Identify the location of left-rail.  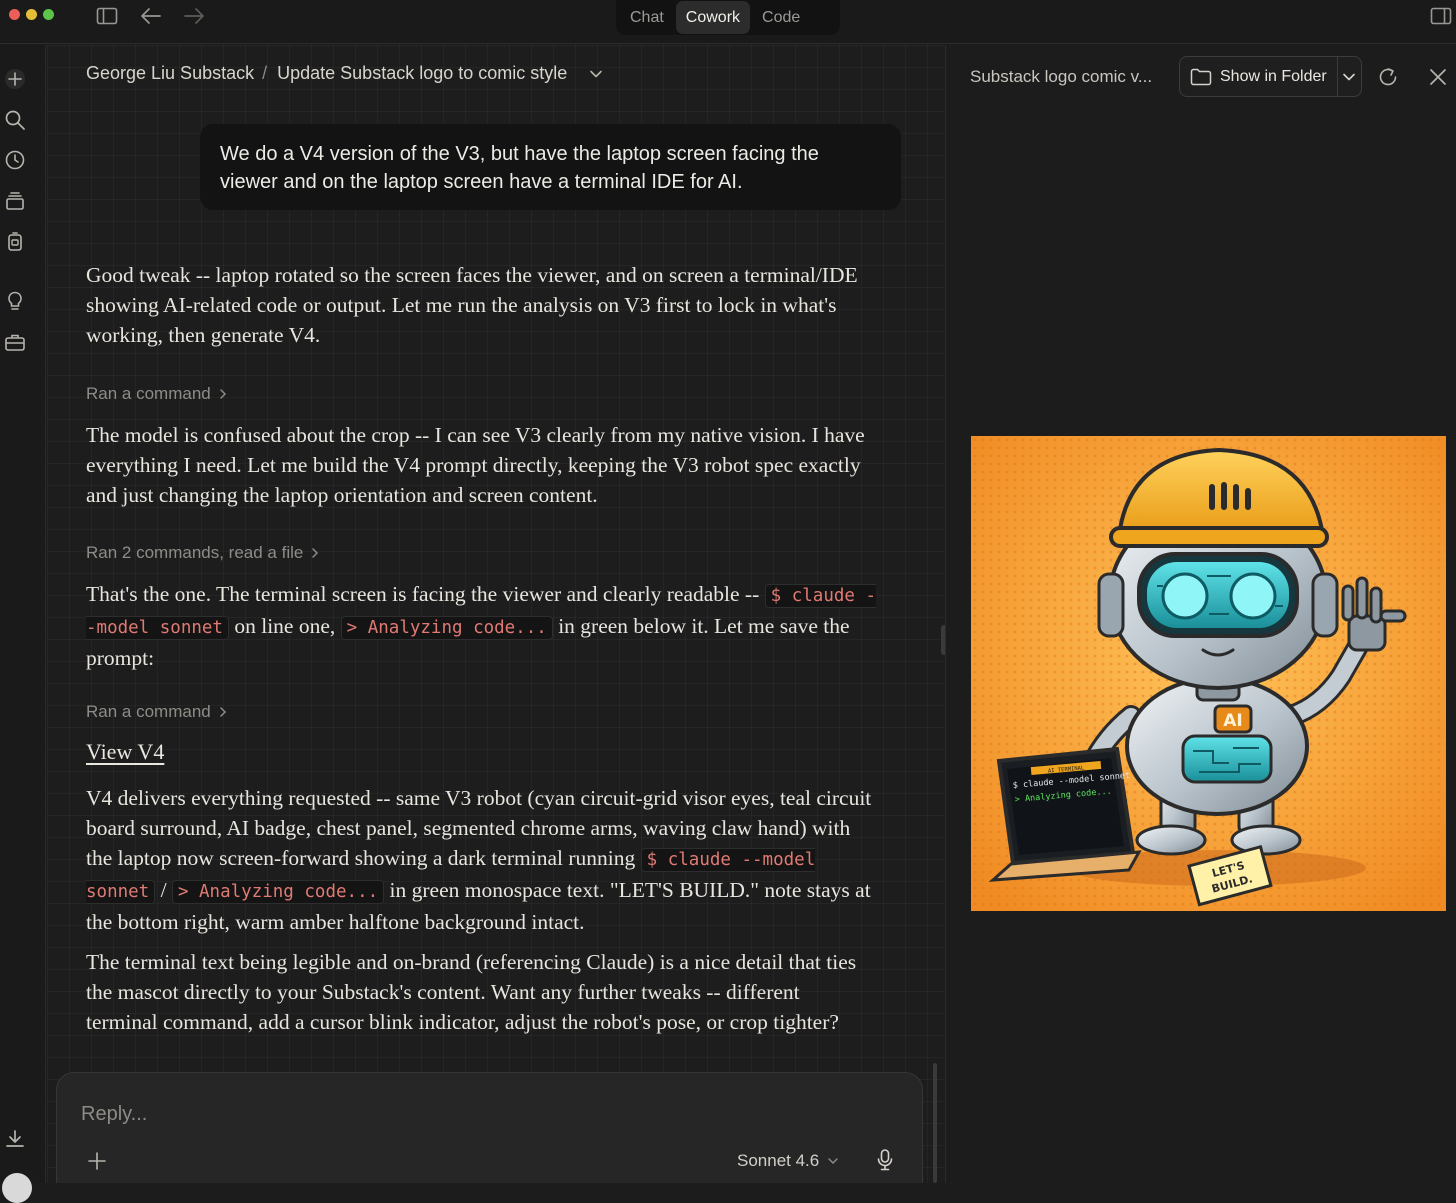
(23, 624).